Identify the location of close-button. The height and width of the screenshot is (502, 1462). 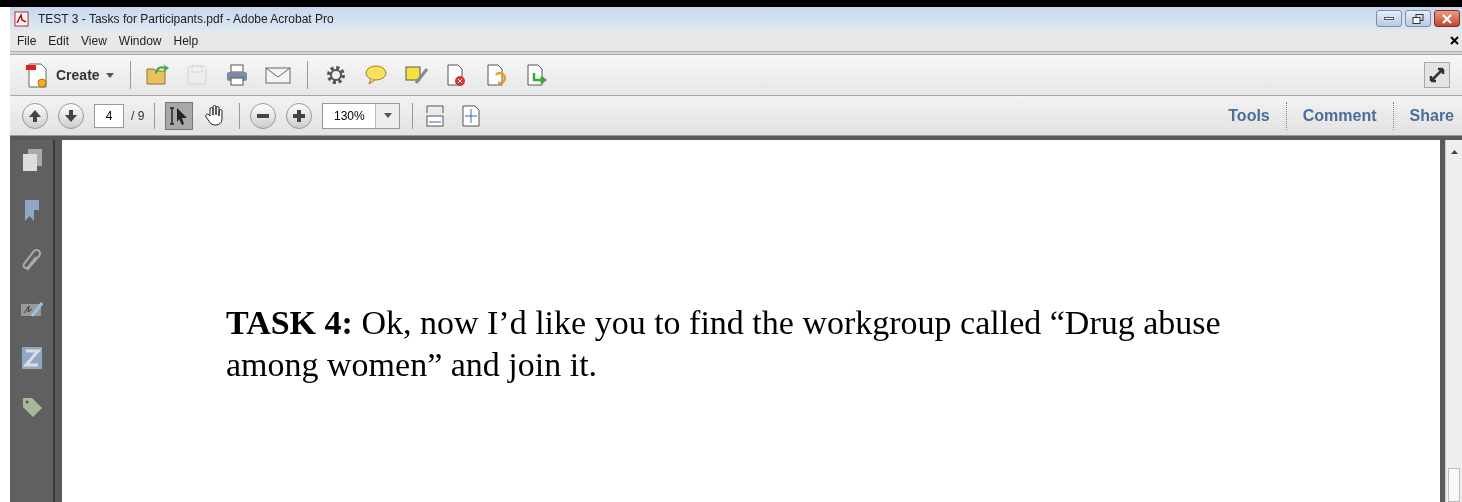
(1447, 18).